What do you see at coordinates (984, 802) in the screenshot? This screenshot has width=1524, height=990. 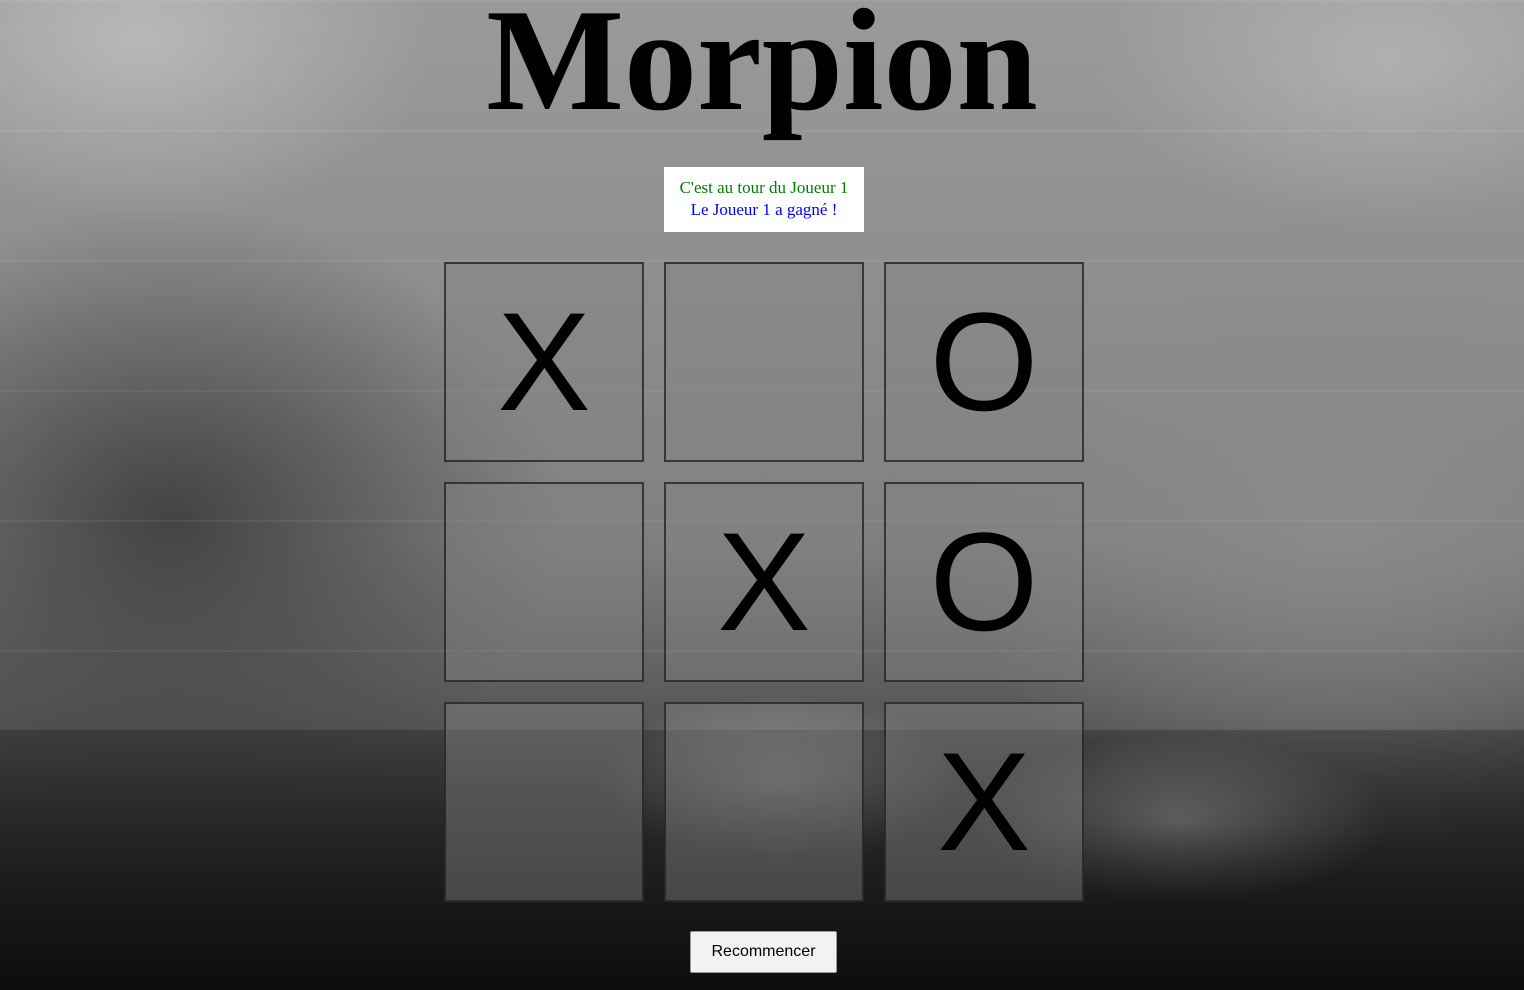 I see `board-cell-9: X` at bounding box center [984, 802].